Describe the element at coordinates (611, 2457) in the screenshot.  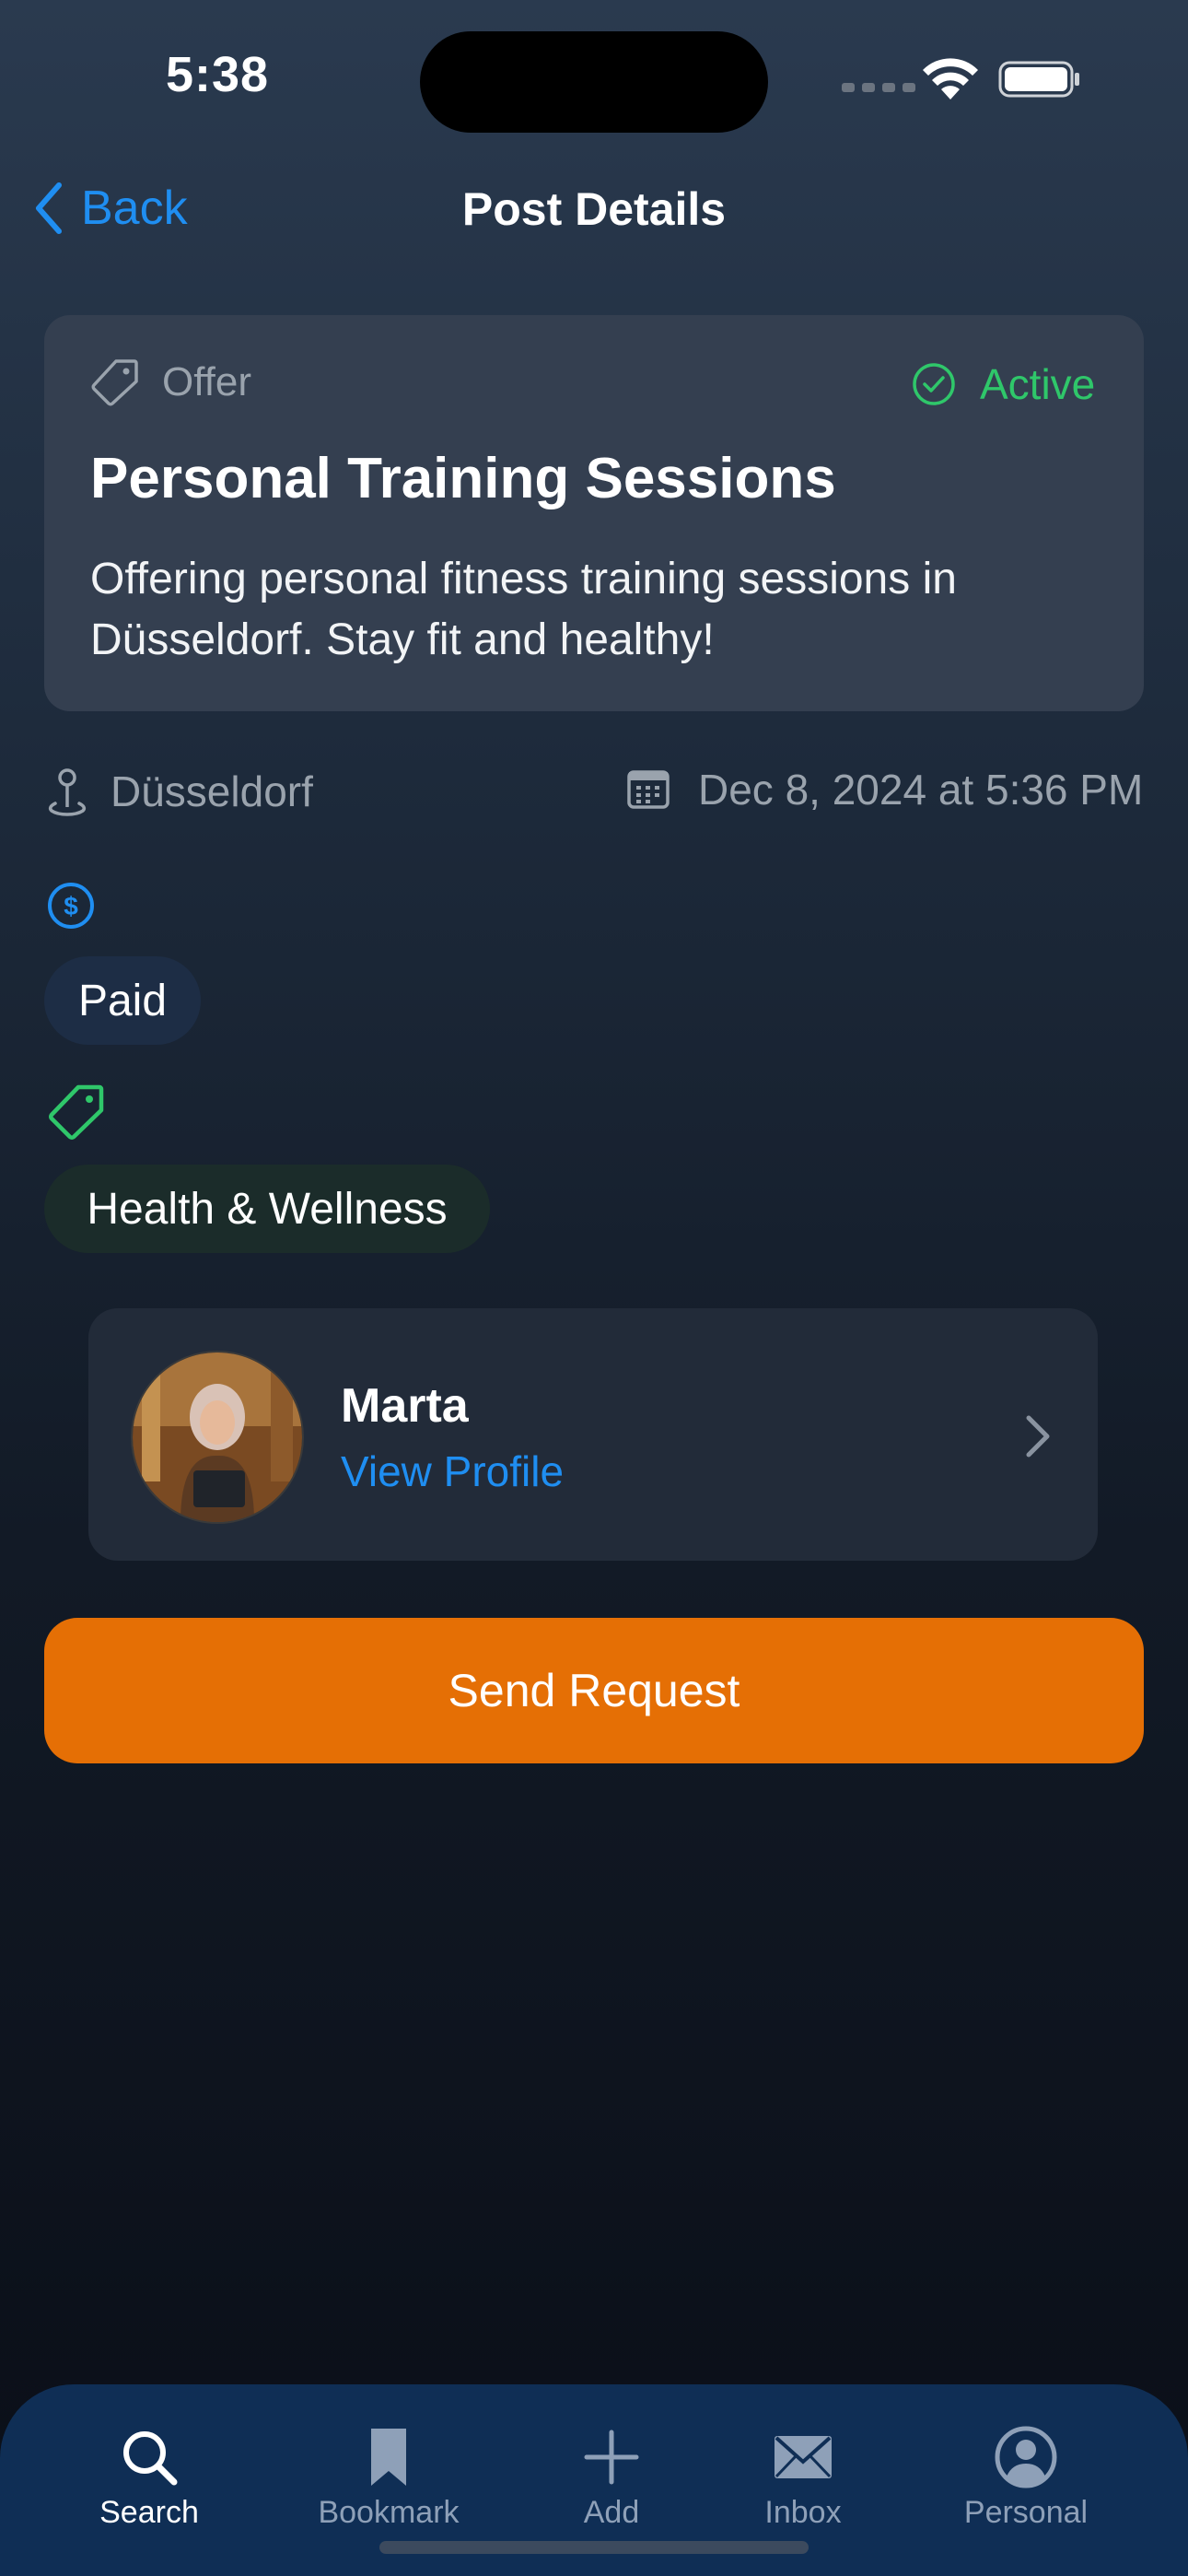
I see `plus-icon` at that location.